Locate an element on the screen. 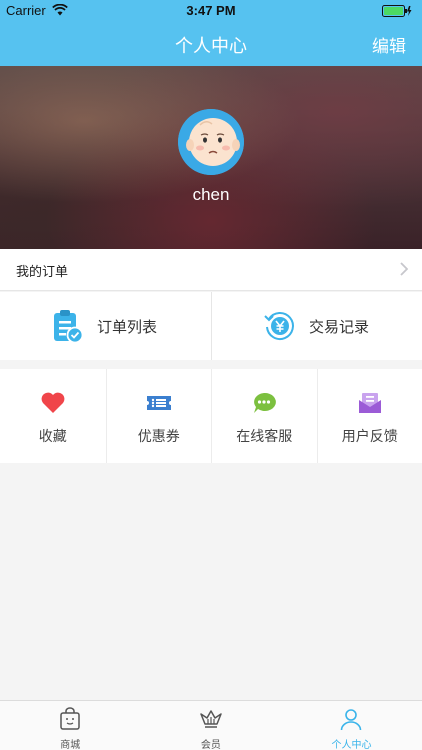 Image resolution: width=422 pixels, height=750 pixels. edit-button: 编辑 is located at coordinates (389, 44).